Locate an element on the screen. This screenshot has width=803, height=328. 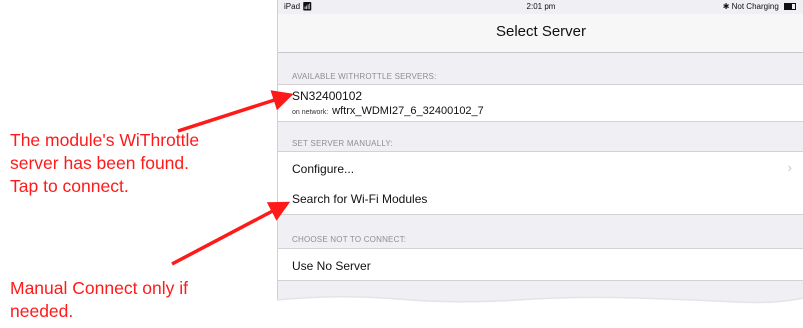
annotation-arrows is located at coordinates (232, 178).